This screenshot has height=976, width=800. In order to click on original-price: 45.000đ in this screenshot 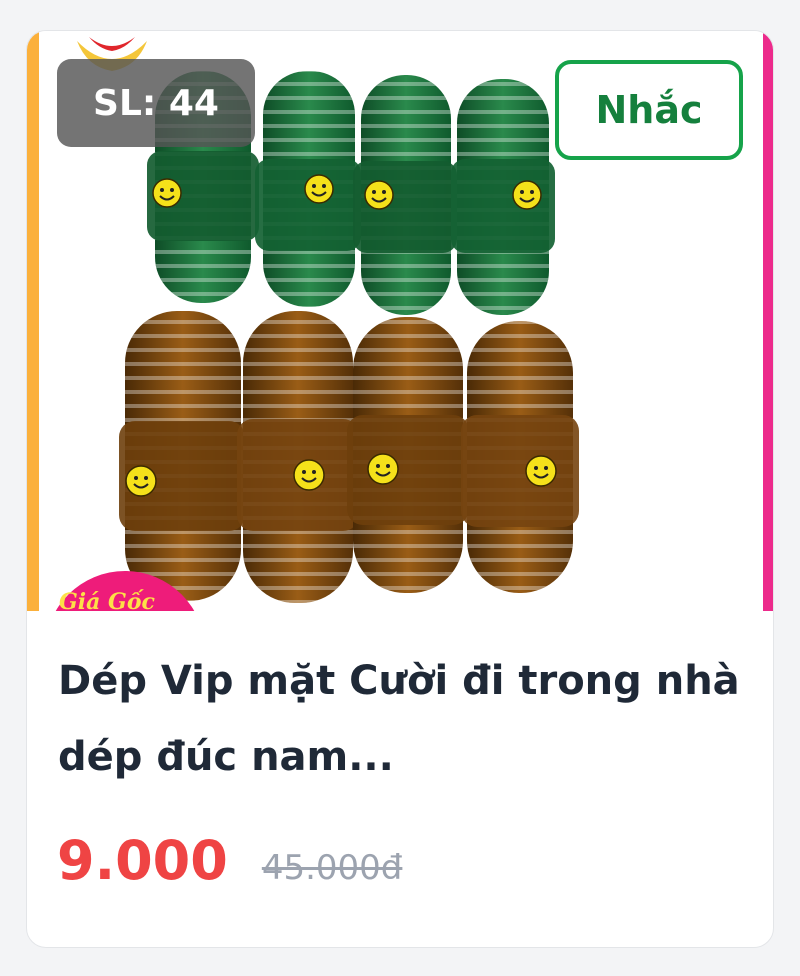, I will do `click(332, 868)`.